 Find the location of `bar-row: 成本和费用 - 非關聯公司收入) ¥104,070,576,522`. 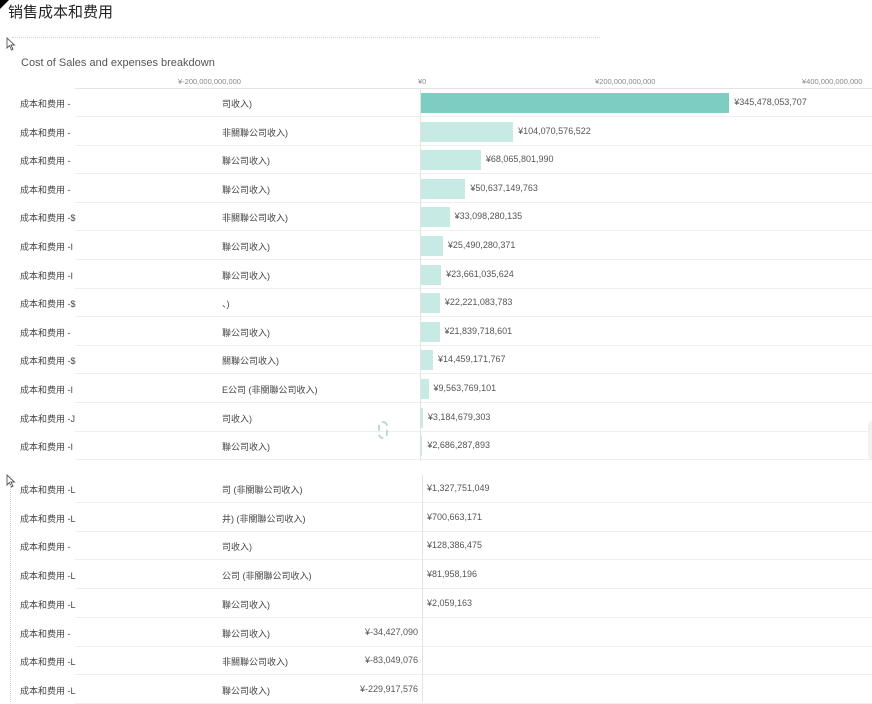

bar-row: 成本和费用 - 非關聯公司收入) ¥104,070,576,522 is located at coordinates (436, 132).